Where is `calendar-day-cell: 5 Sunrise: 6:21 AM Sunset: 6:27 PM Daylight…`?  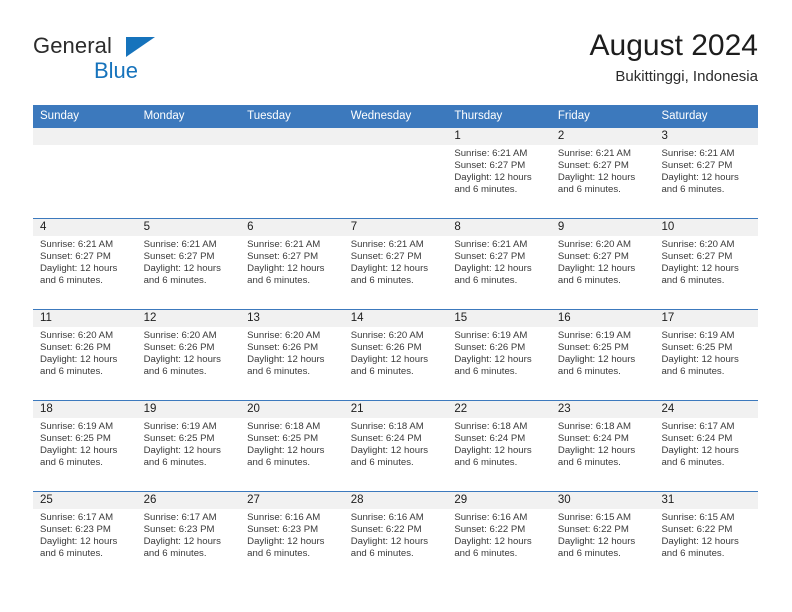
calendar-day-cell: 5 Sunrise: 6:21 AM Sunset: 6:27 PM Daylight… is located at coordinates (188, 264).